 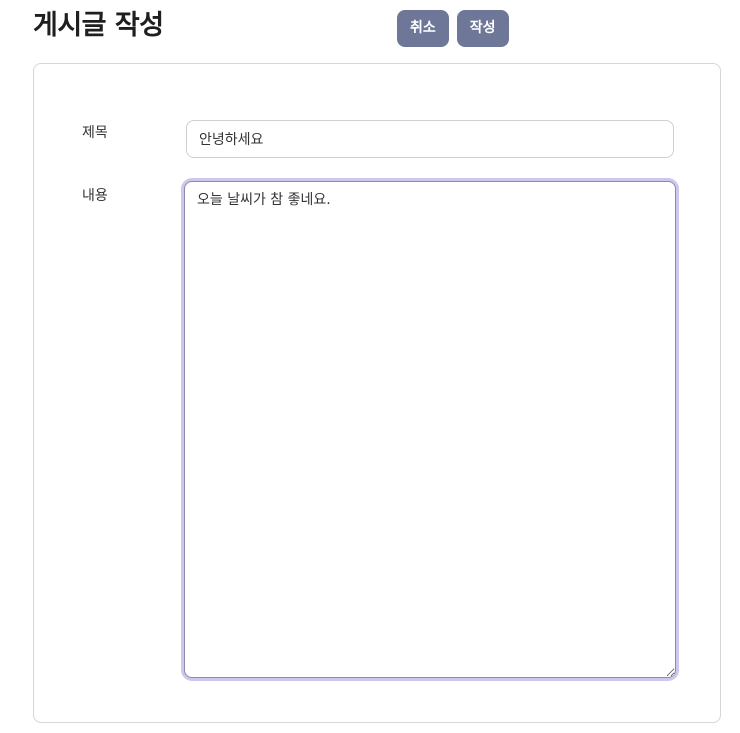 What do you see at coordinates (98, 25) in the screenshot?
I see `page-title: 게시글 작성` at bounding box center [98, 25].